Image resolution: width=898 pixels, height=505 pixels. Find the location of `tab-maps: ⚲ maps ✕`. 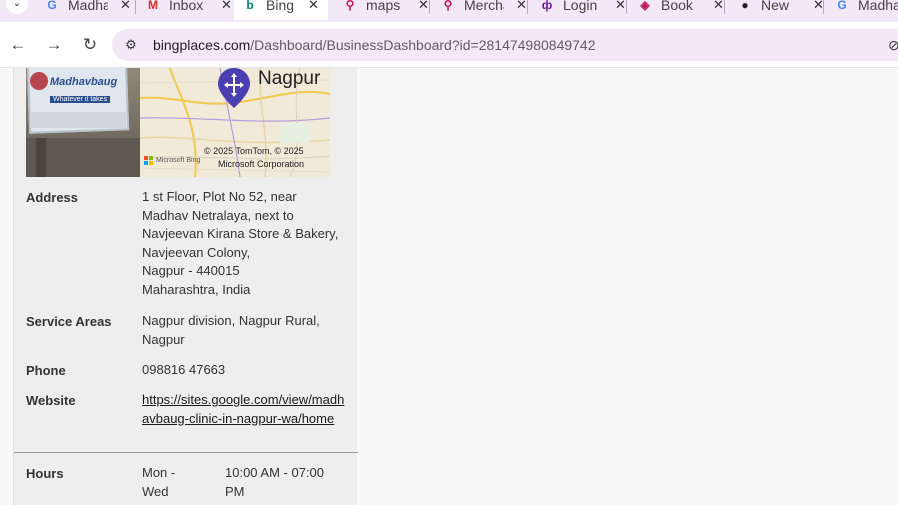

tab-maps: ⚲ maps ✕ is located at coordinates (381, 10).